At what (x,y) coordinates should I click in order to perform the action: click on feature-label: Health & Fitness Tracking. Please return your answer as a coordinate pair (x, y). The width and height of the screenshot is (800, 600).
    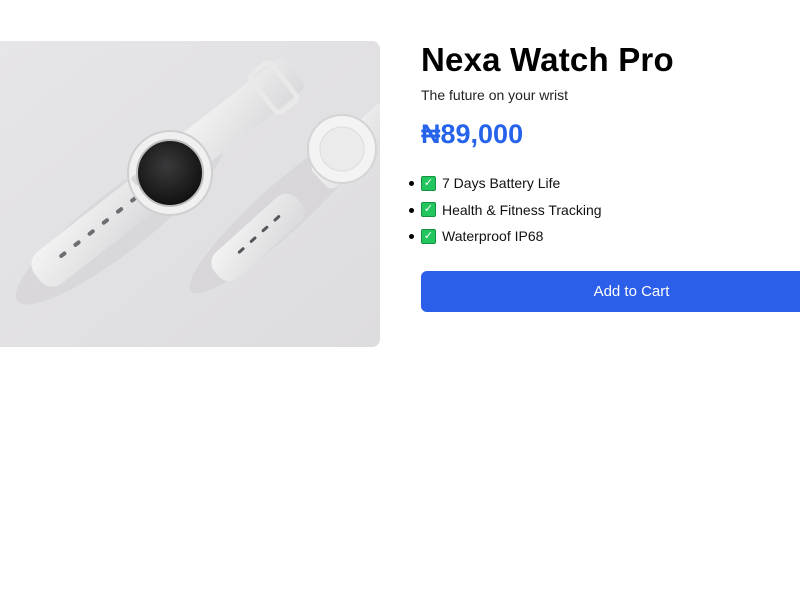
    Looking at the image, I should click on (522, 209).